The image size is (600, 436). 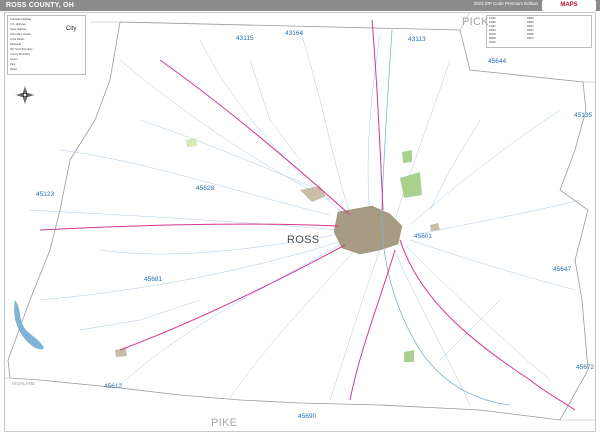 I want to click on county-label-pickaway: PICK, so click(x=475, y=22).